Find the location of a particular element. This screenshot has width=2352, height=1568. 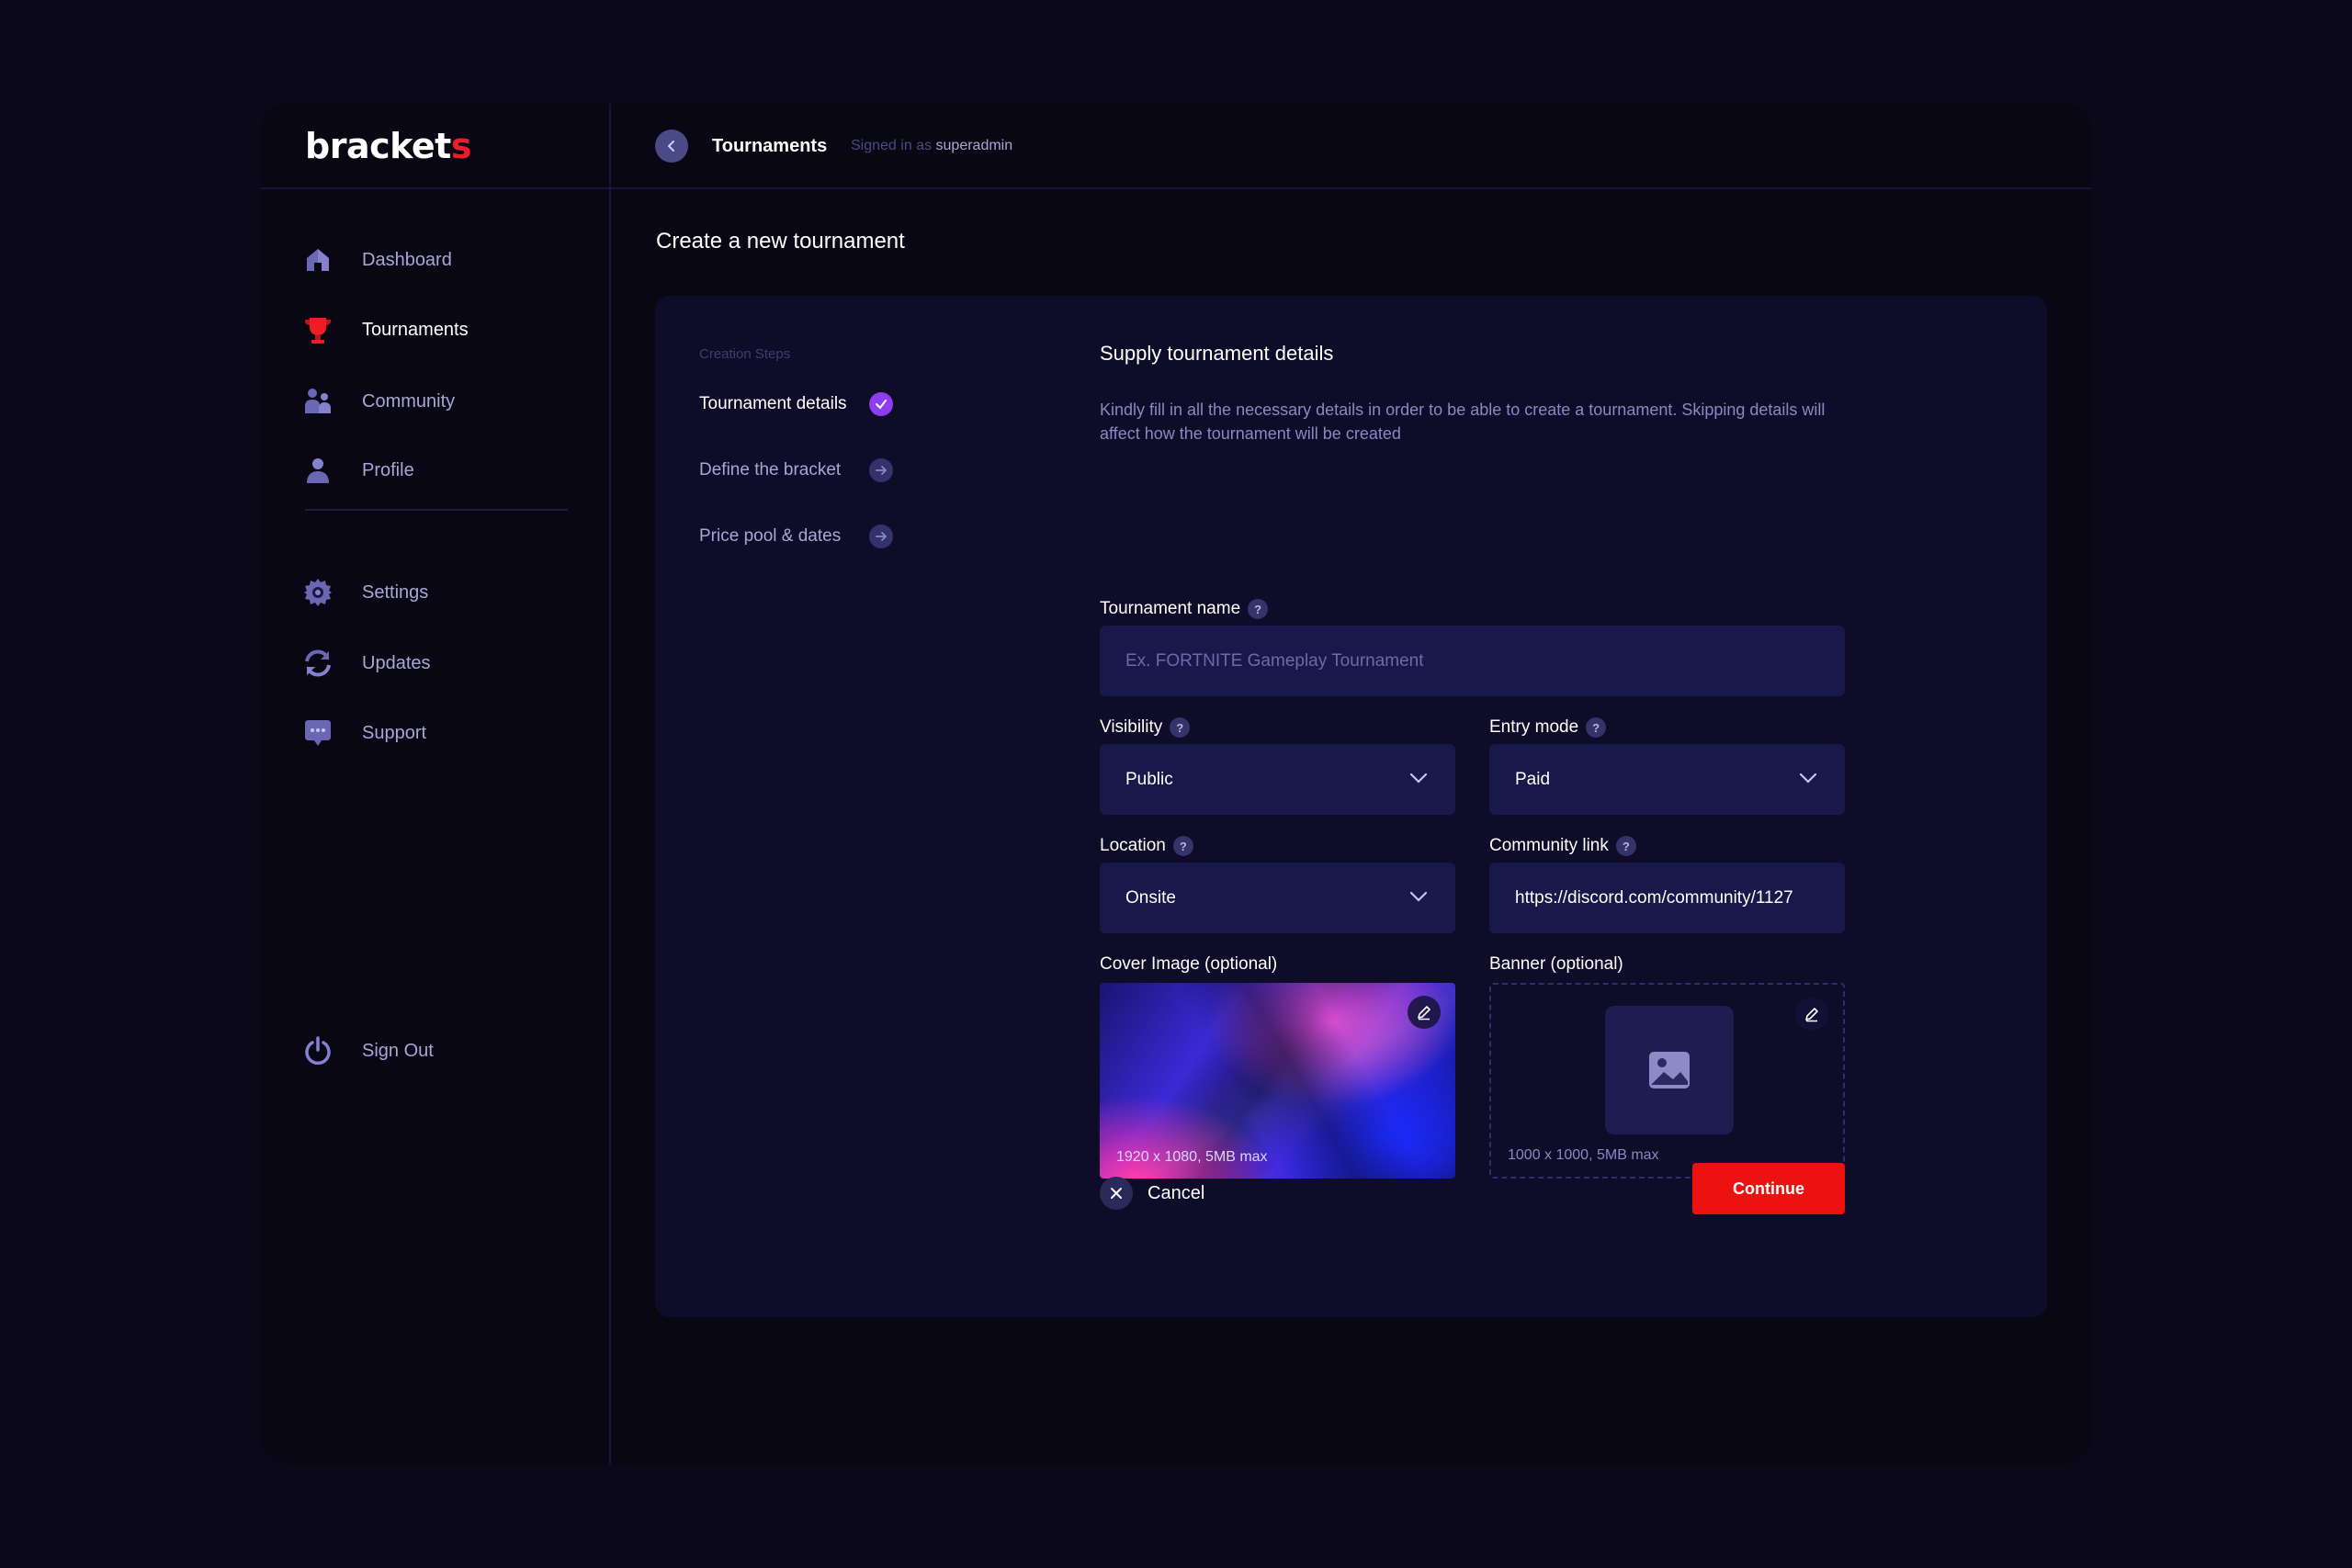

community-link-label: Community link? is located at coordinates (1562, 846).